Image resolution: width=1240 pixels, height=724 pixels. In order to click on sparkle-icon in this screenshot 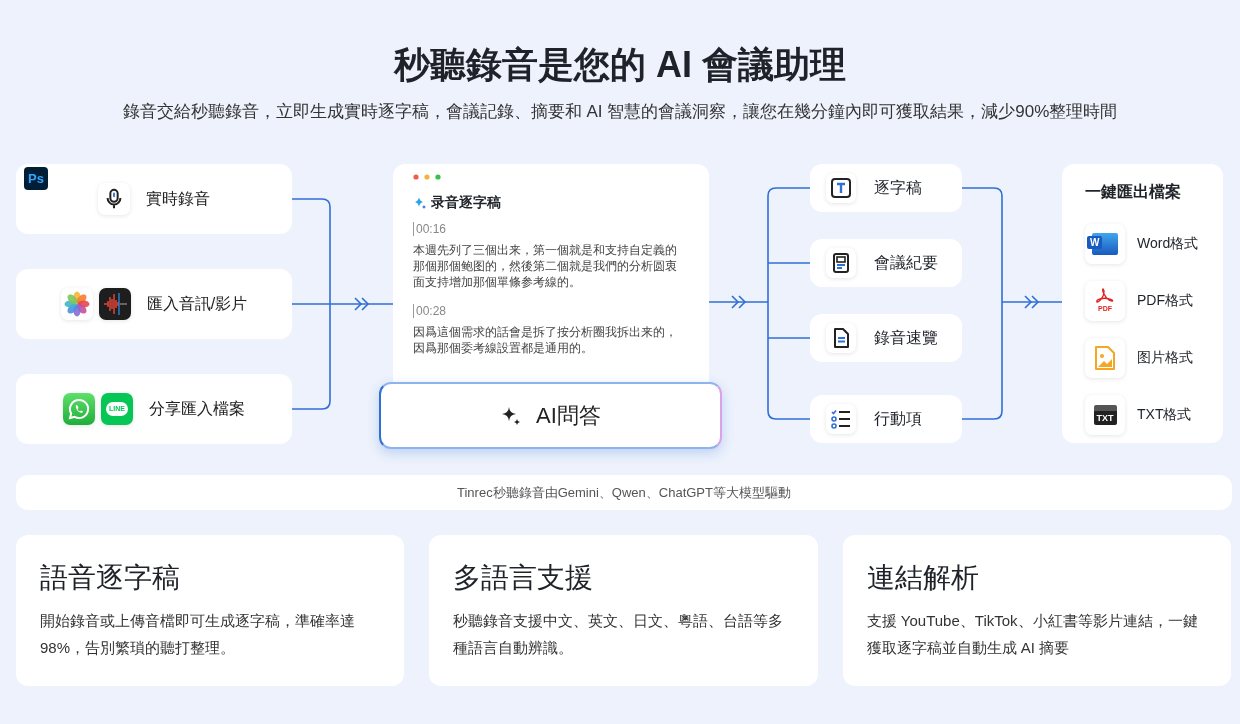, I will do `click(420, 203)`.